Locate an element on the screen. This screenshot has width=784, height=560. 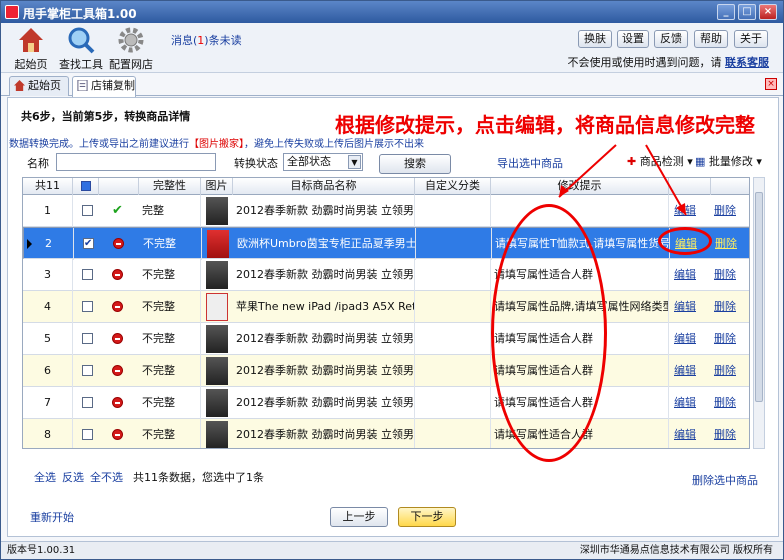
toolbar-label: 查找工具 is located at coordinates (81, 64).